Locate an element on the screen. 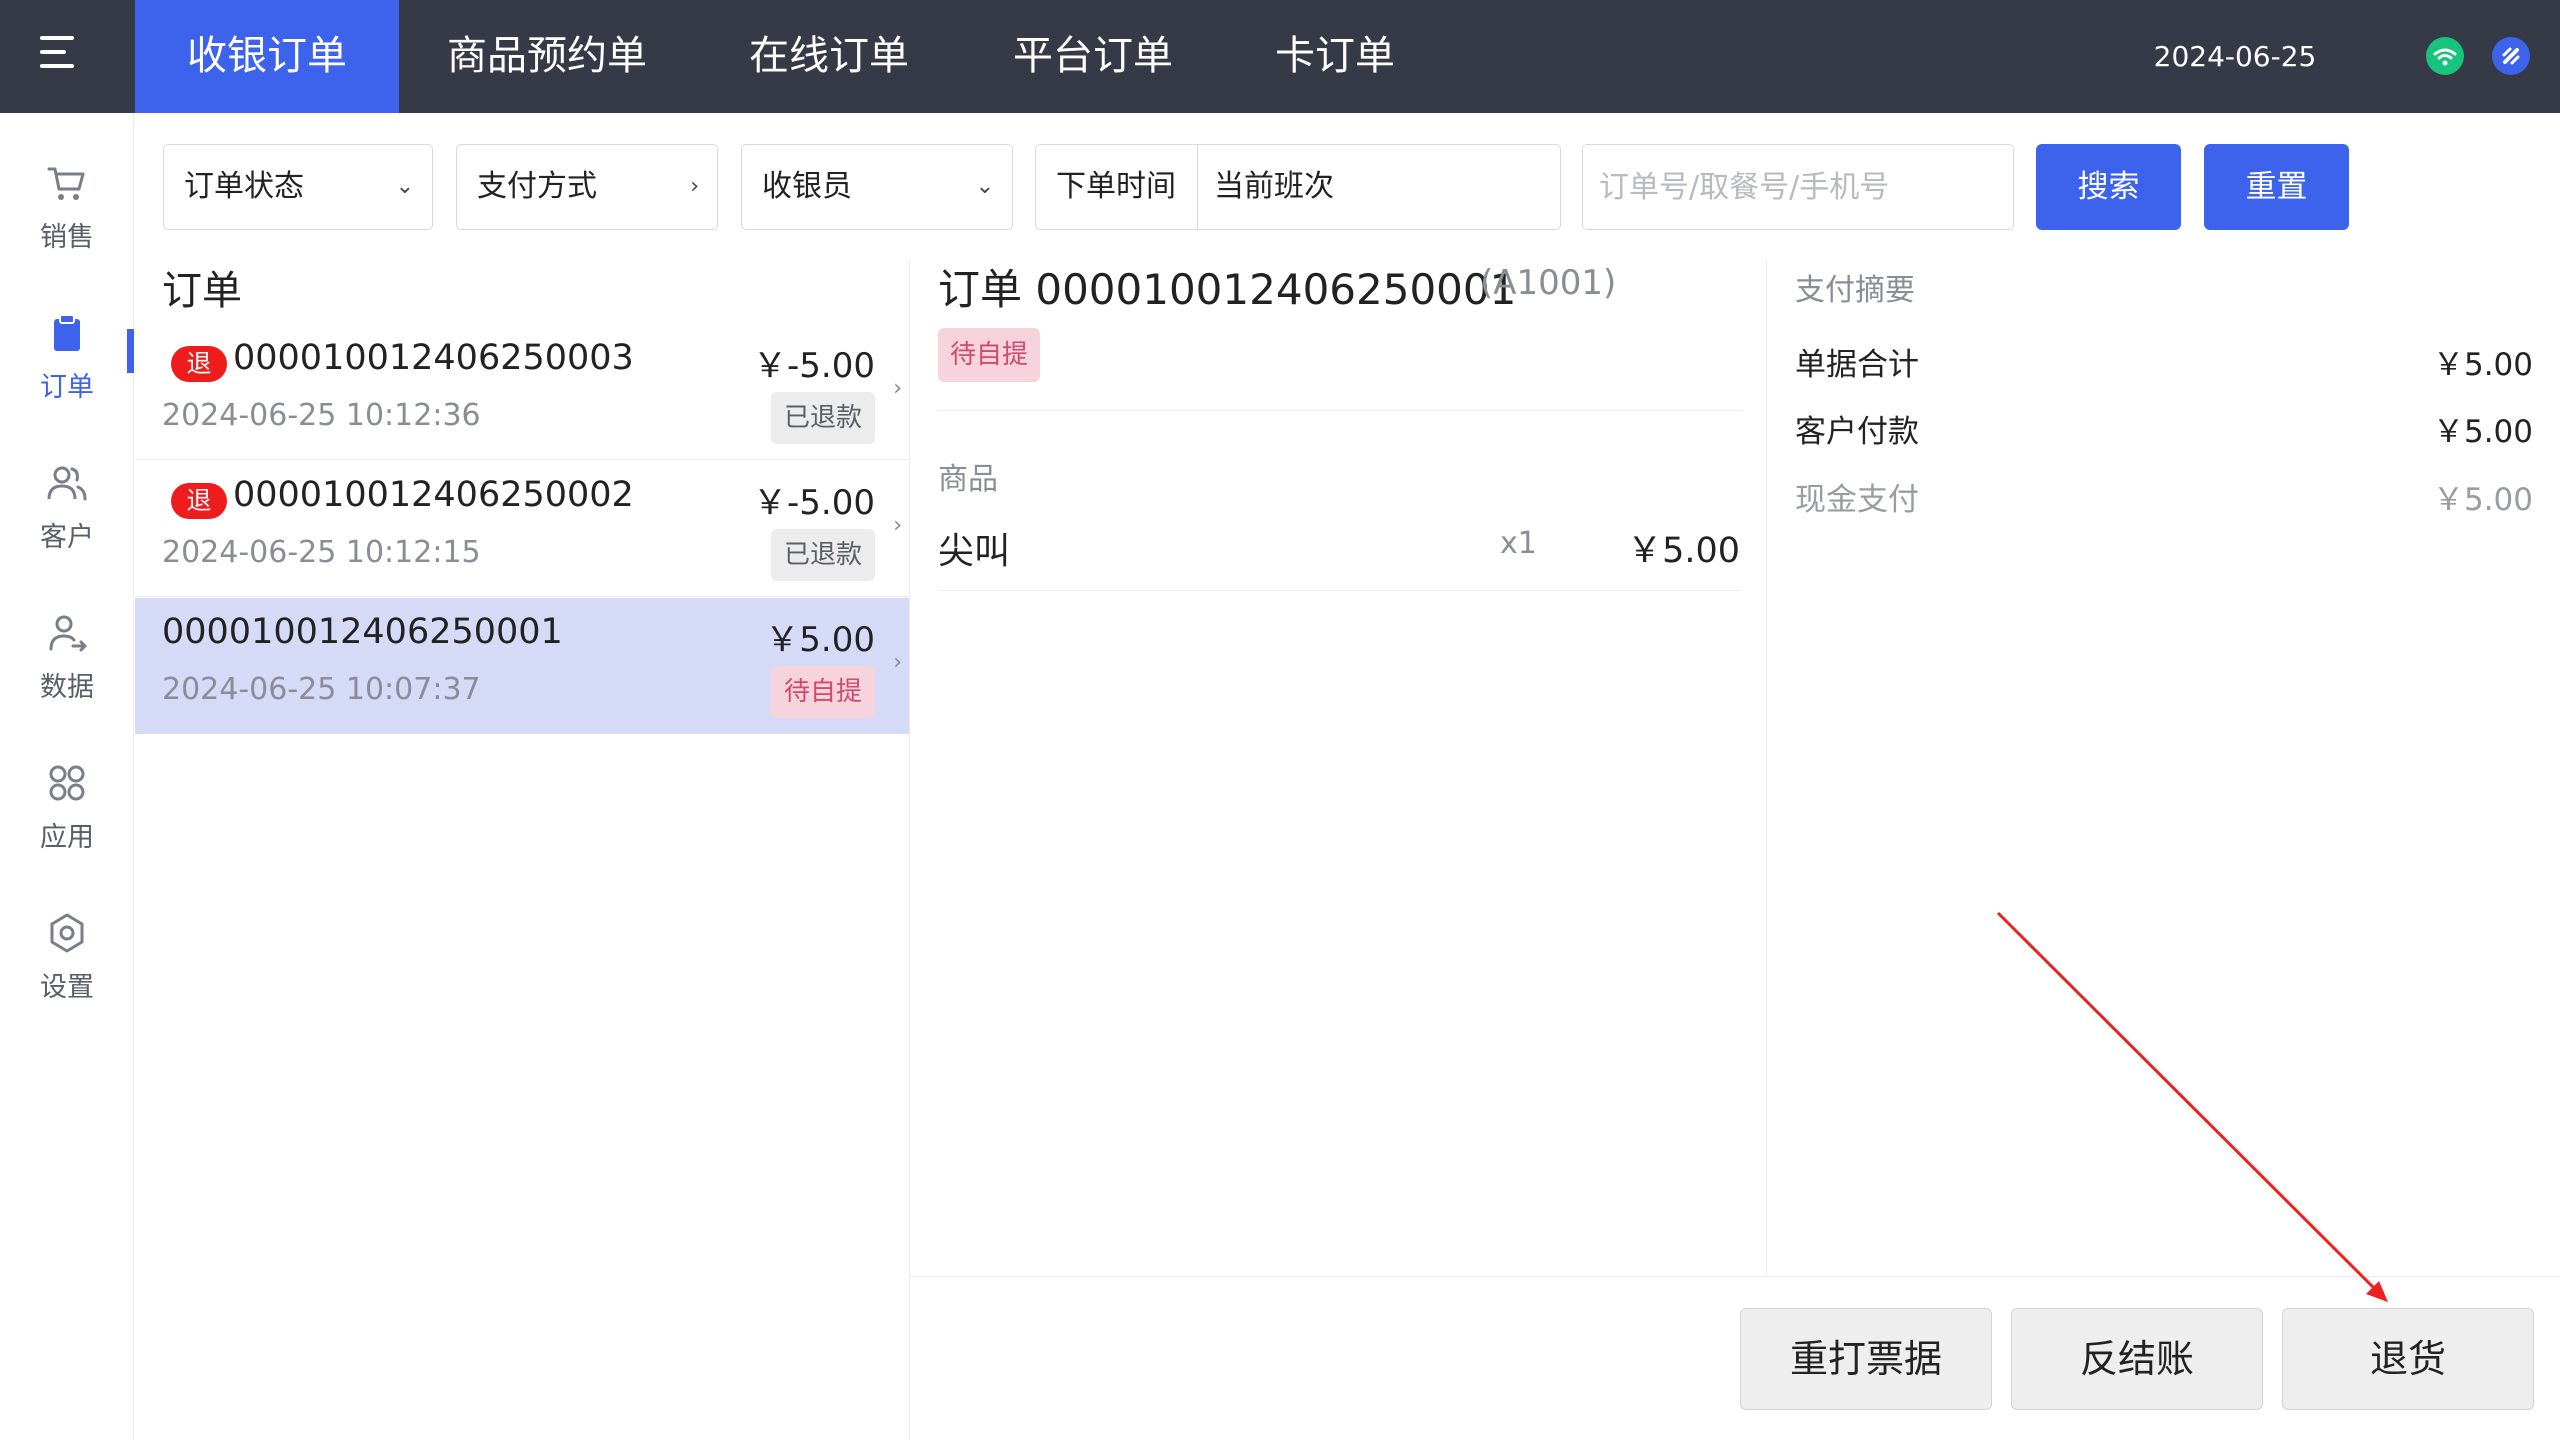  pickup-number: (A1001) is located at coordinates (1548, 283).